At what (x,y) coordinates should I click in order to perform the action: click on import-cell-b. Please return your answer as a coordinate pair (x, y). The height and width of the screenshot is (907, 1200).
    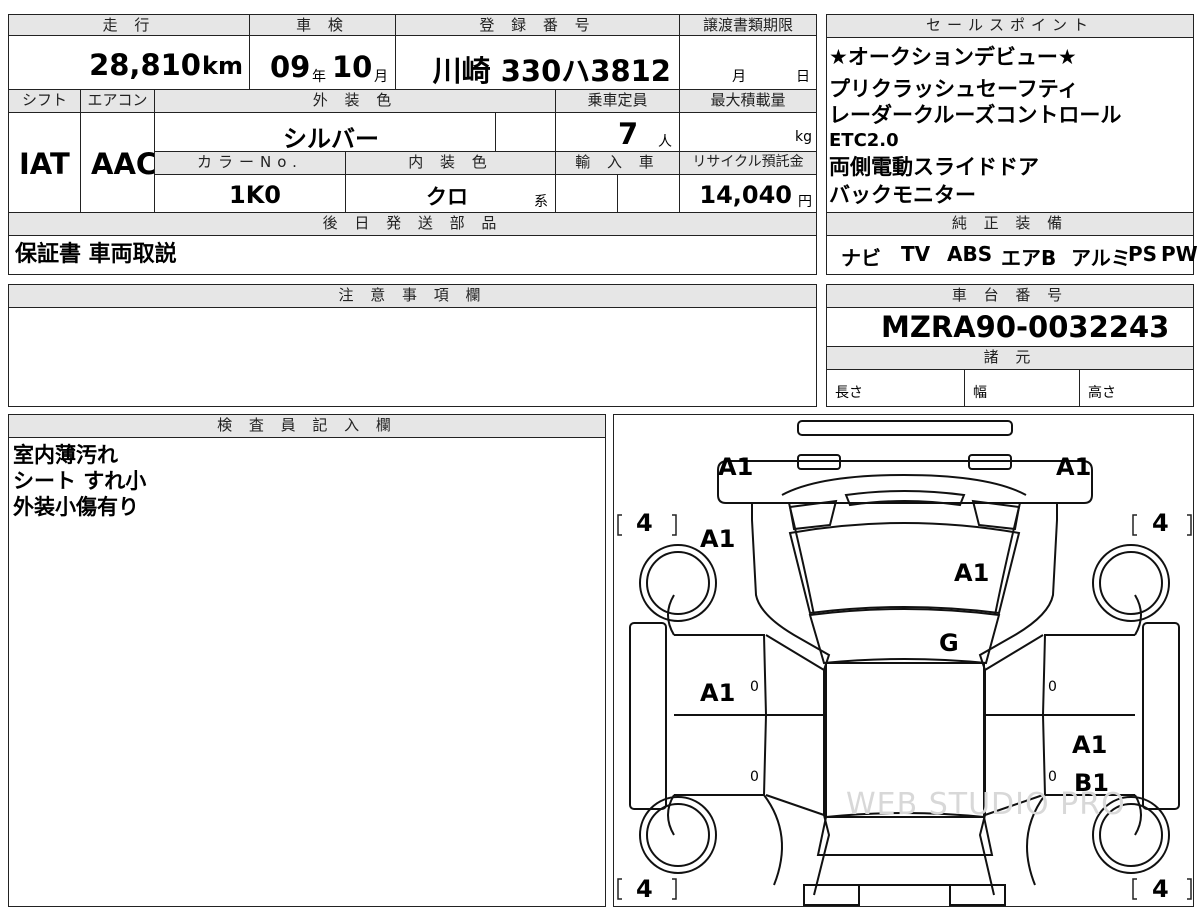
    Looking at the image, I should click on (648, 193).